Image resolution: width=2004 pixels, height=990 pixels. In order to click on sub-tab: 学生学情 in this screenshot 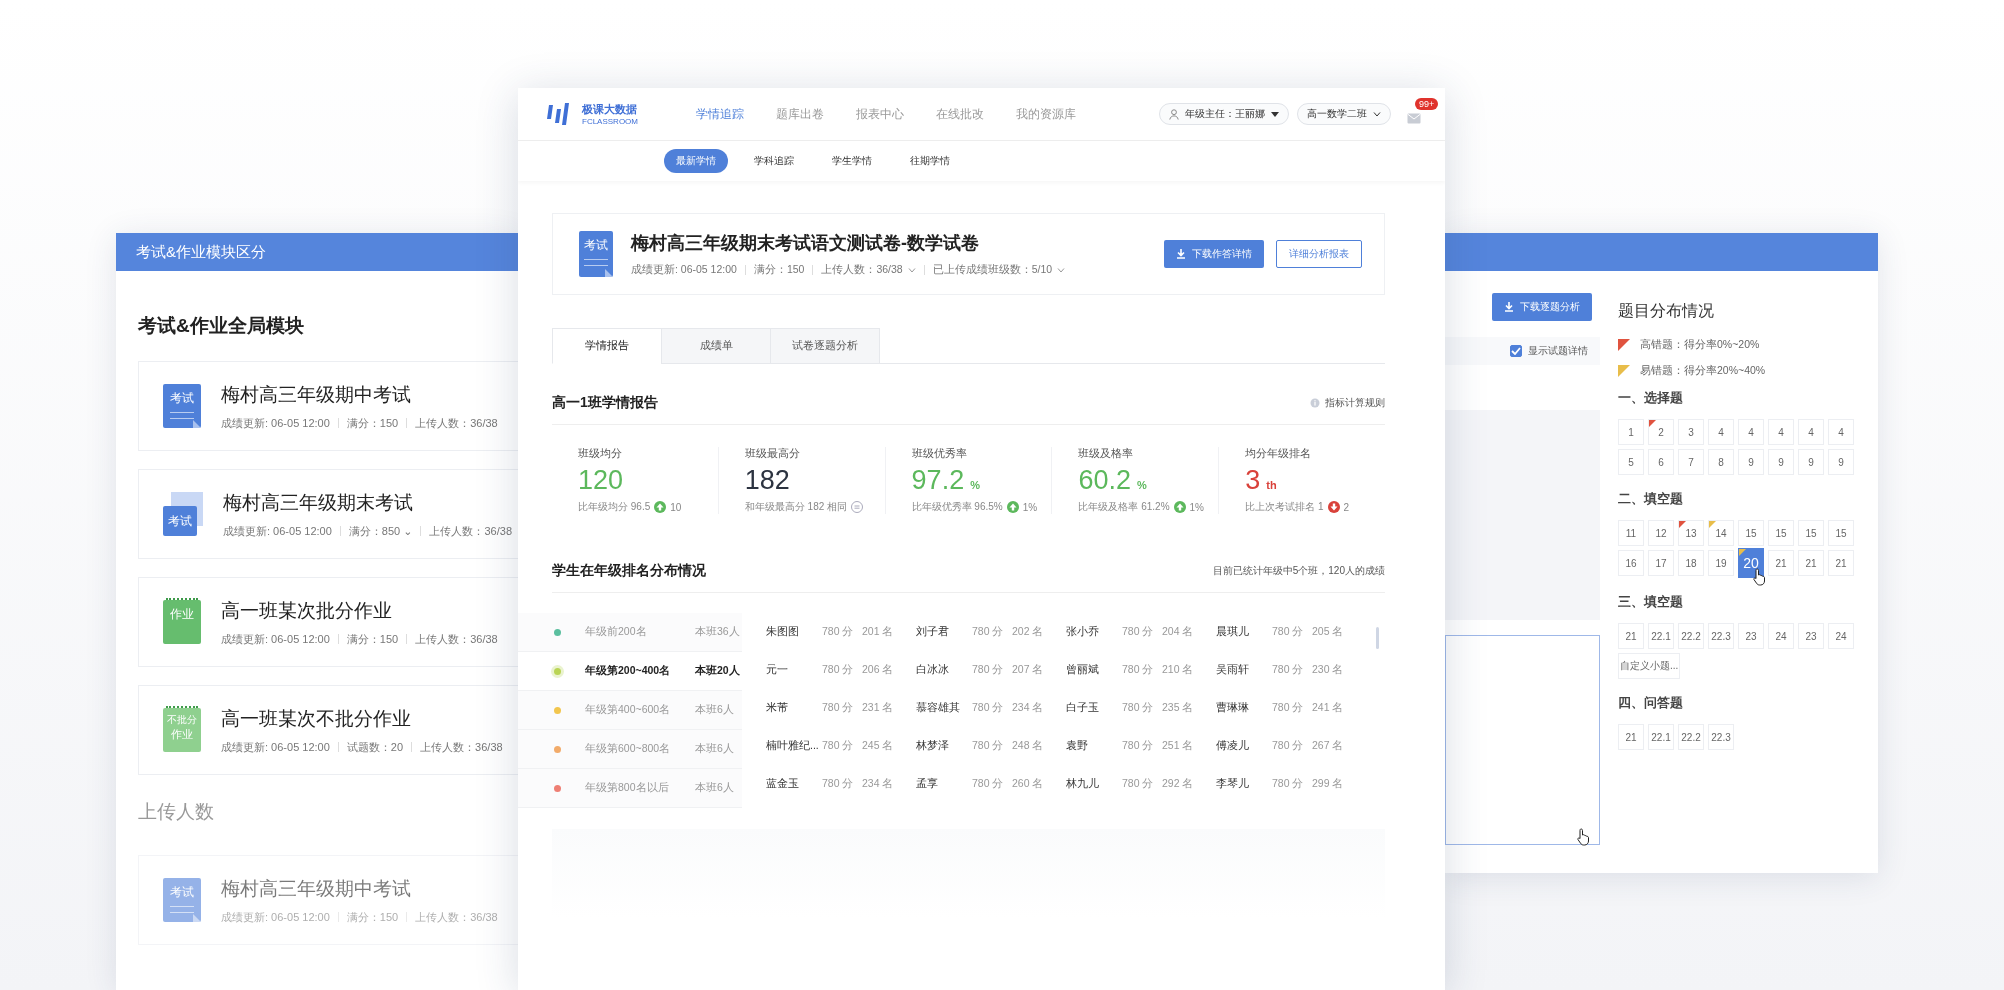, I will do `click(852, 161)`.